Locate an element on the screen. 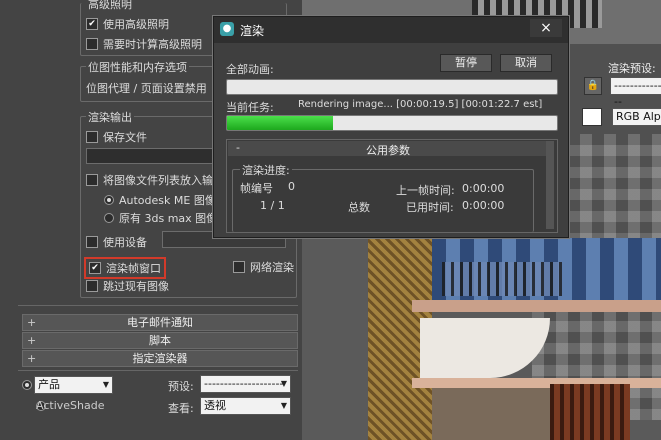 The image size is (661, 440). skip-existing-checkbox: 跳过现有图像 is located at coordinates (127, 286).